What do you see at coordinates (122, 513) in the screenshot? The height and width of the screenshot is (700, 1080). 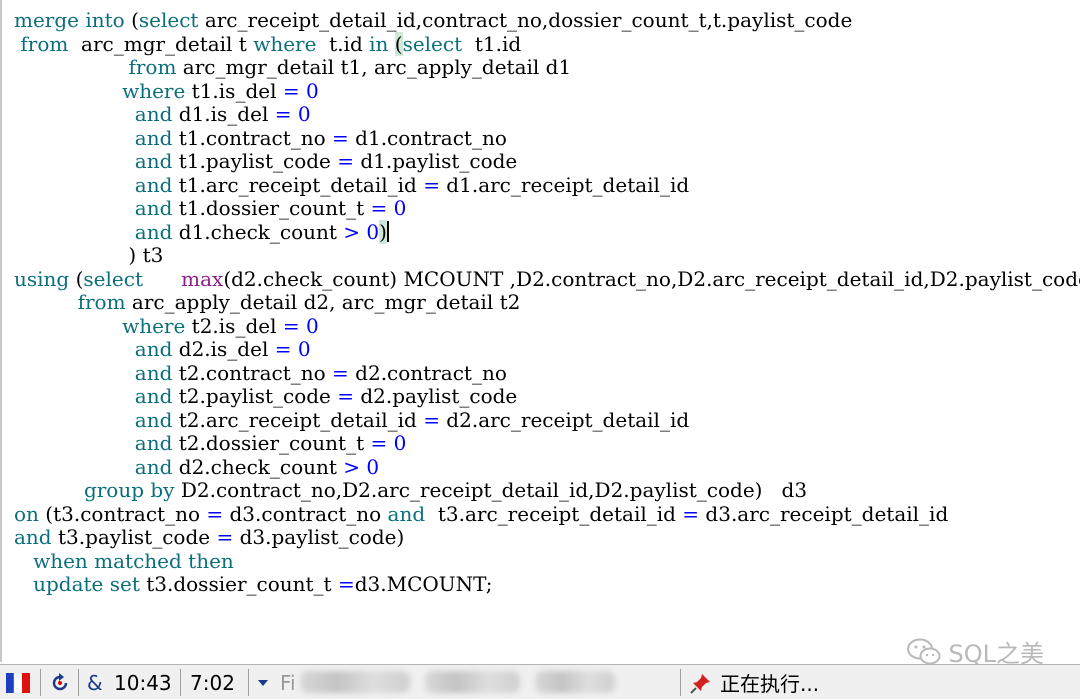 I see `sql-text: (t3.contract_no` at bounding box center [122, 513].